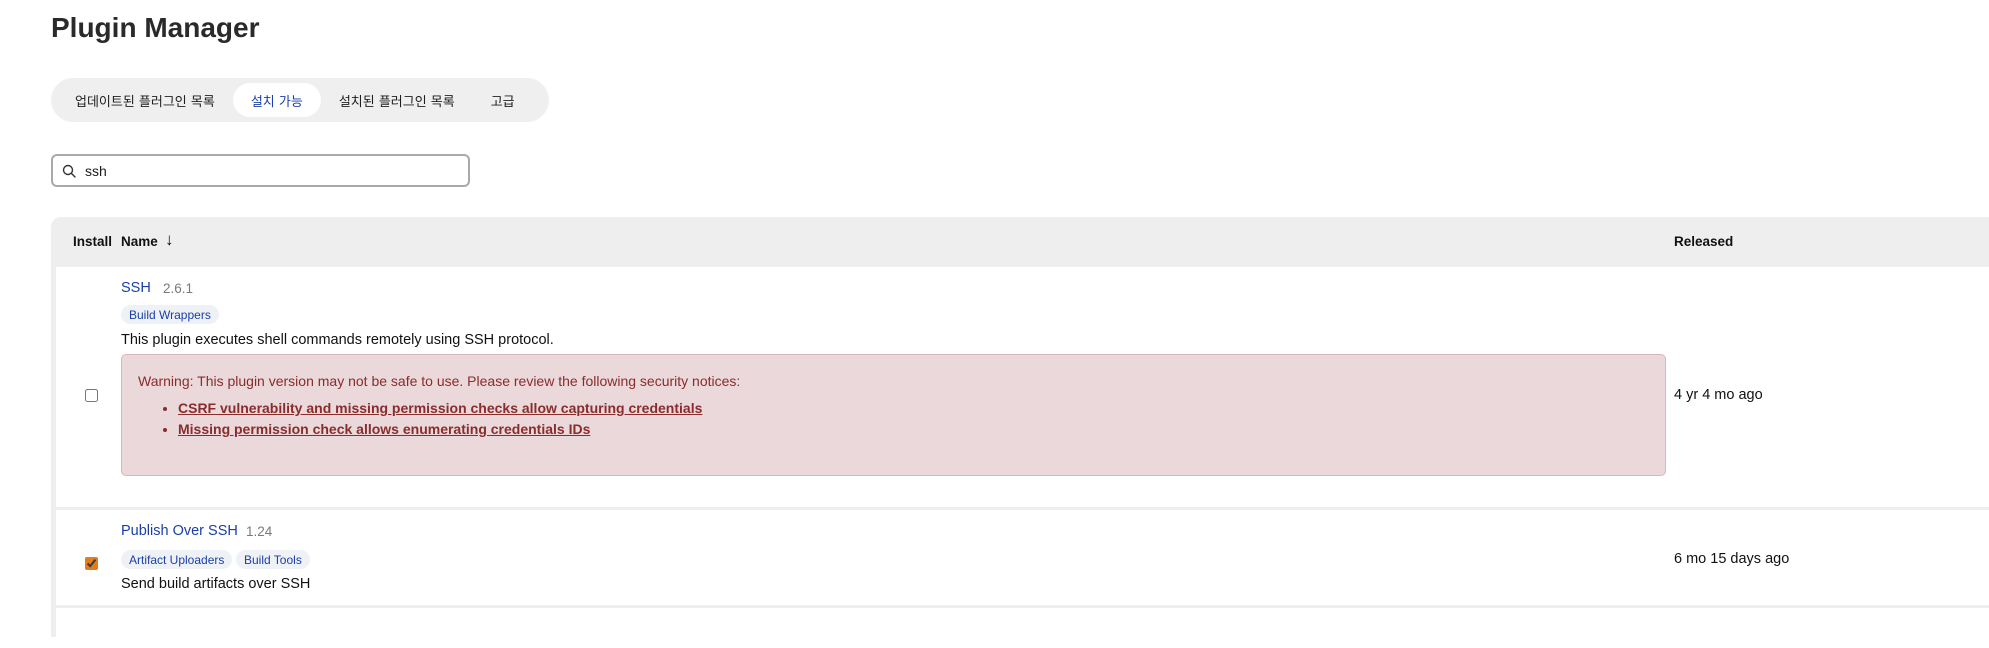  What do you see at coordinates (178, 288) in the screenshot?
I see `plugin-version: 2.6.1` at bounding box center [178, 288].